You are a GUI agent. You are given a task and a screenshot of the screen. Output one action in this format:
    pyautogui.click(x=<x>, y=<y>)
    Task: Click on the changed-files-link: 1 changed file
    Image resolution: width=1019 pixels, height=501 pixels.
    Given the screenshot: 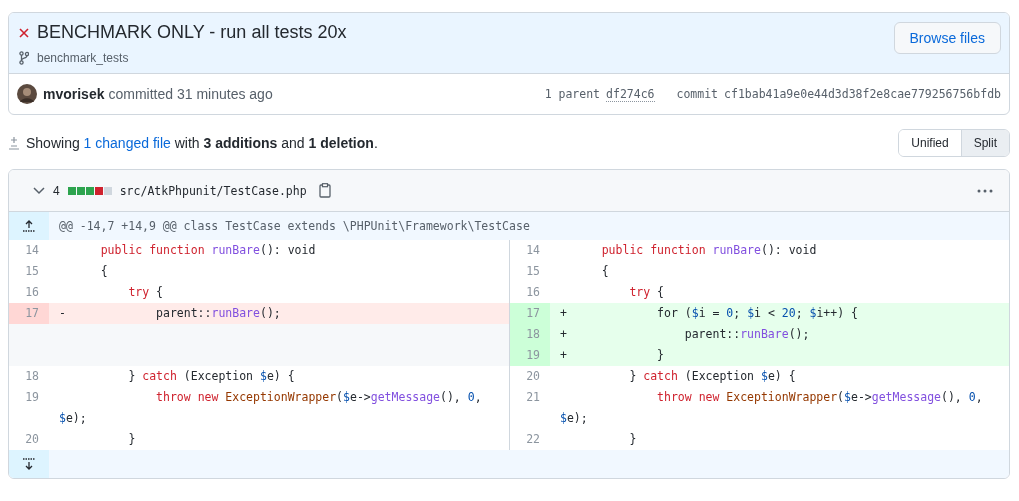 What is the action you would take?
    pyautogui.click(x=127, y=143)
    